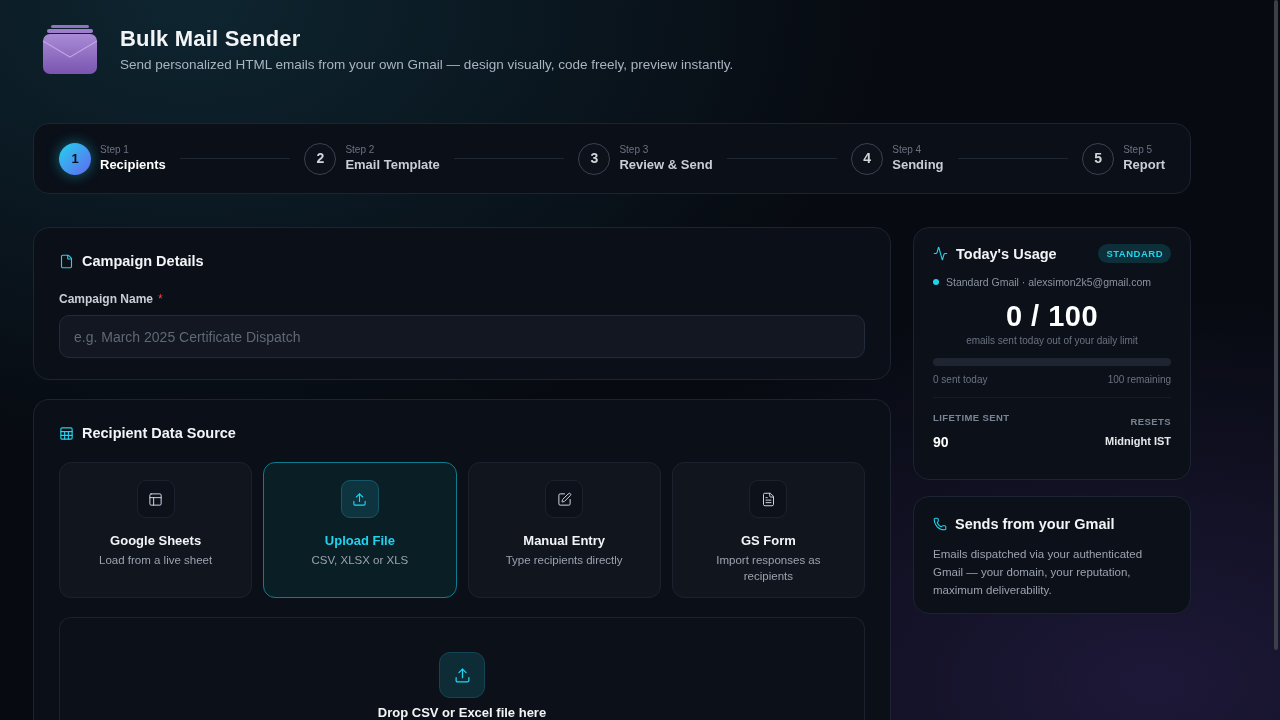  Describe the element at coordinates (564, 540) in the screenshot. I see `option-title: Manual Entry` at that location.